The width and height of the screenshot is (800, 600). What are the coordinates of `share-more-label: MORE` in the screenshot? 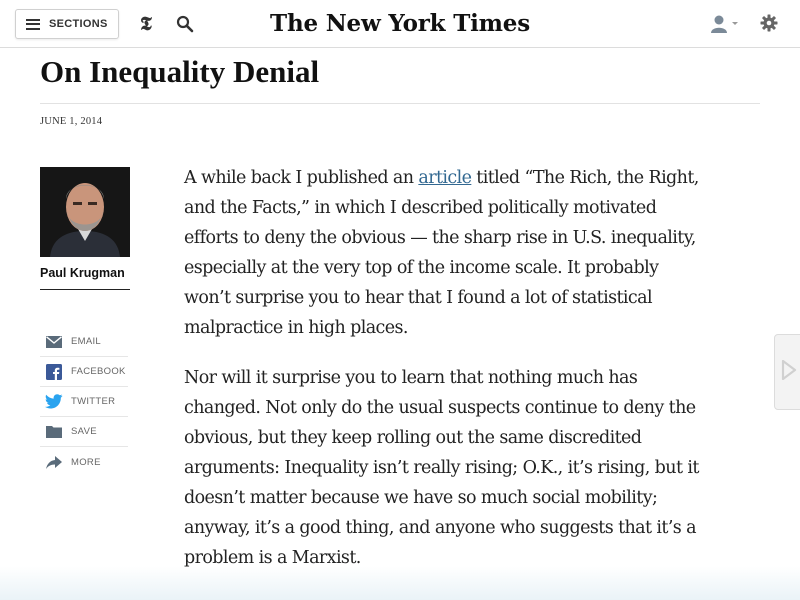 It's located at (86, 462).